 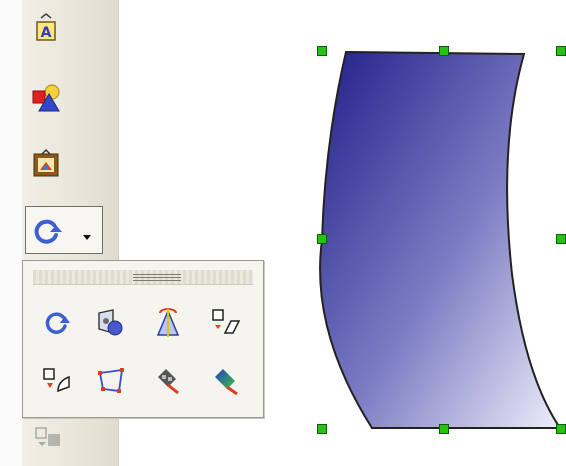 I want to click on set-in-circle-slant-disabled-icon, so click(x=48, y=438).